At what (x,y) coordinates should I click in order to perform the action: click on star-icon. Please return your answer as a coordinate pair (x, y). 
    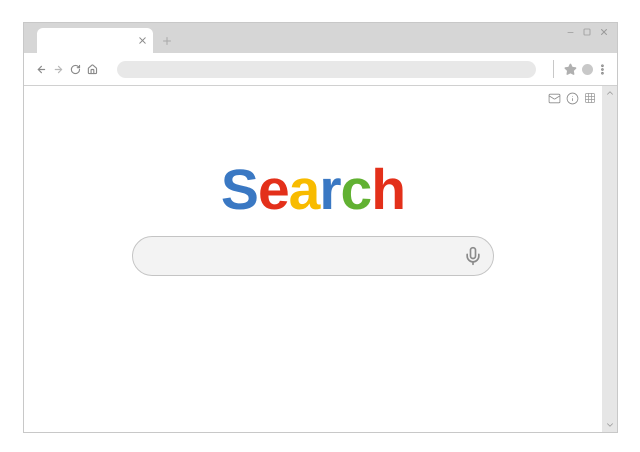
    Looking at the image, I should click on (571, 69).